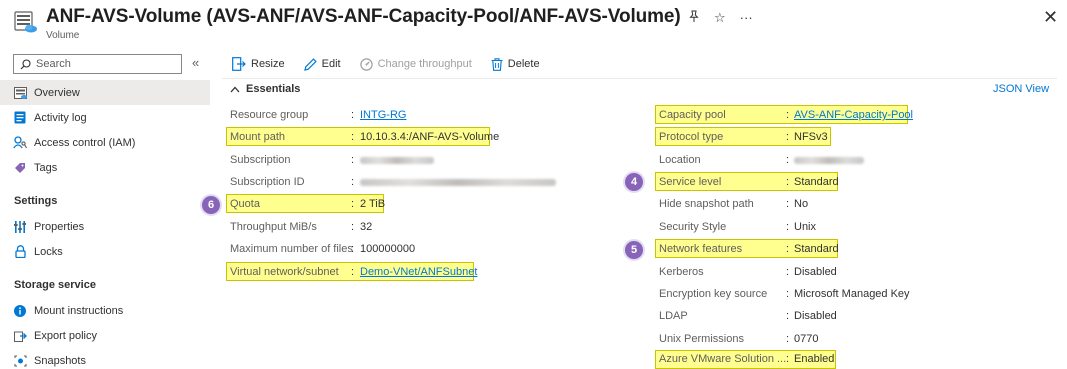  I want to click on essentials-toggle: Essentials, so click(265, 89).